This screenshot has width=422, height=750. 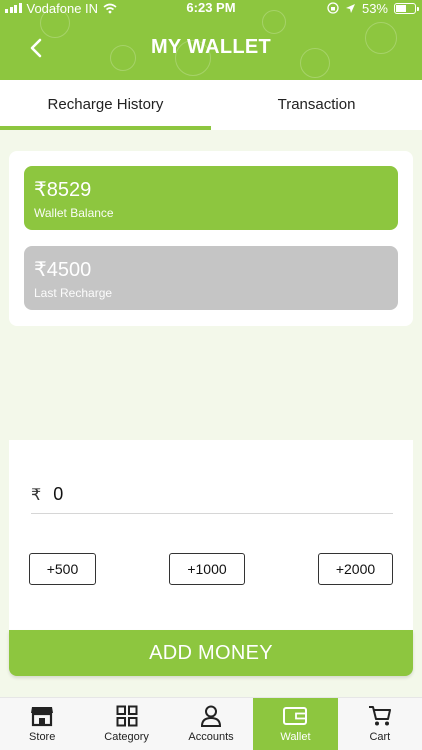 What do you see at coordinates (126, 737) in the screenshot?
I see `nav-label: Category` at bounding box center [126, 737].